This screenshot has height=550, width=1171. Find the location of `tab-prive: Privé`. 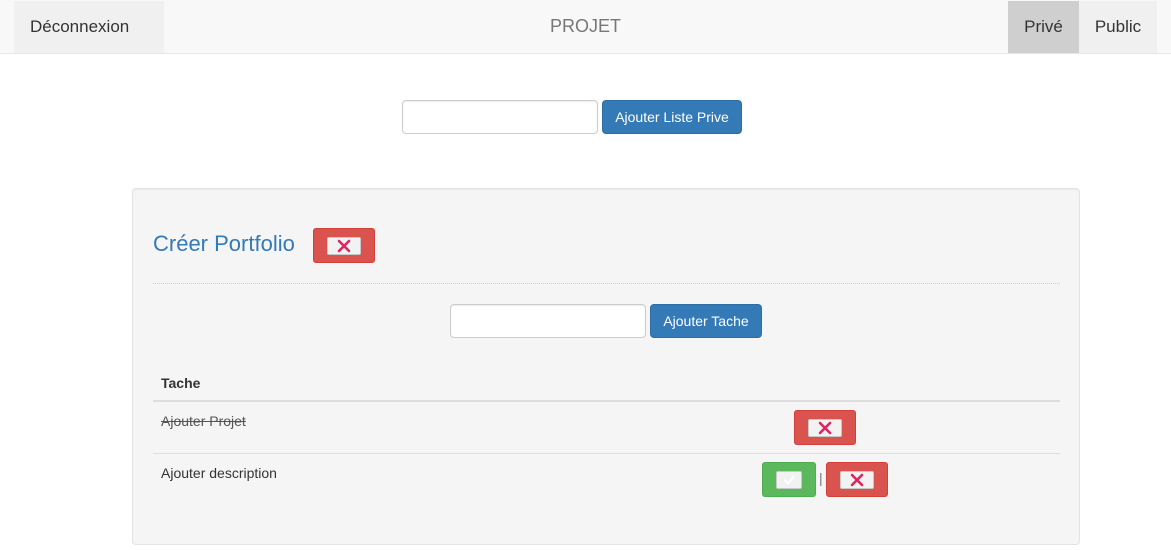

tab-prive: Privé is located at coordinates (1043, 27).